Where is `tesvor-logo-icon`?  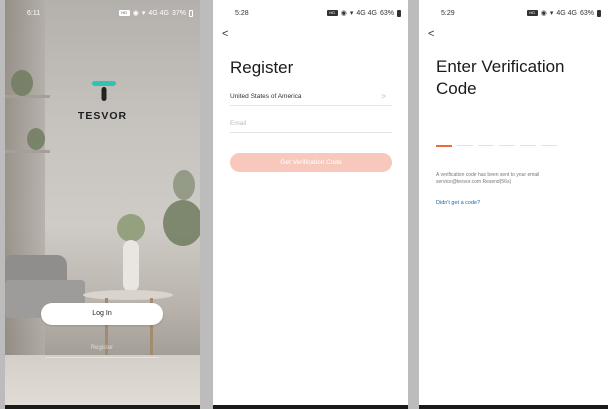 tesvor-logo-icon is located at coordinates (104, 91).